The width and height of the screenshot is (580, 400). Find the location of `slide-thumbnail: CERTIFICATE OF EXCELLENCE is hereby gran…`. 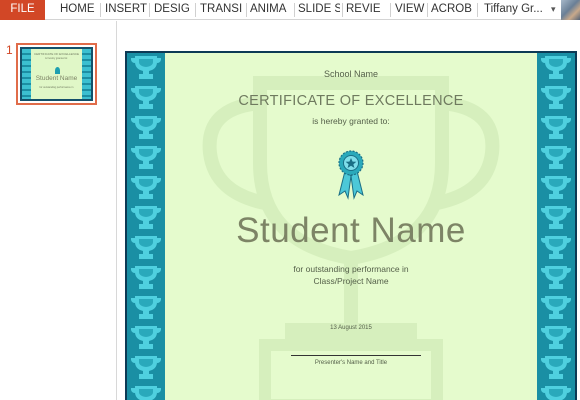

slide-thumbnail: CERTIFICATE OF EXCELLENCE is hereby gran… is located at coordinates (56, 74).